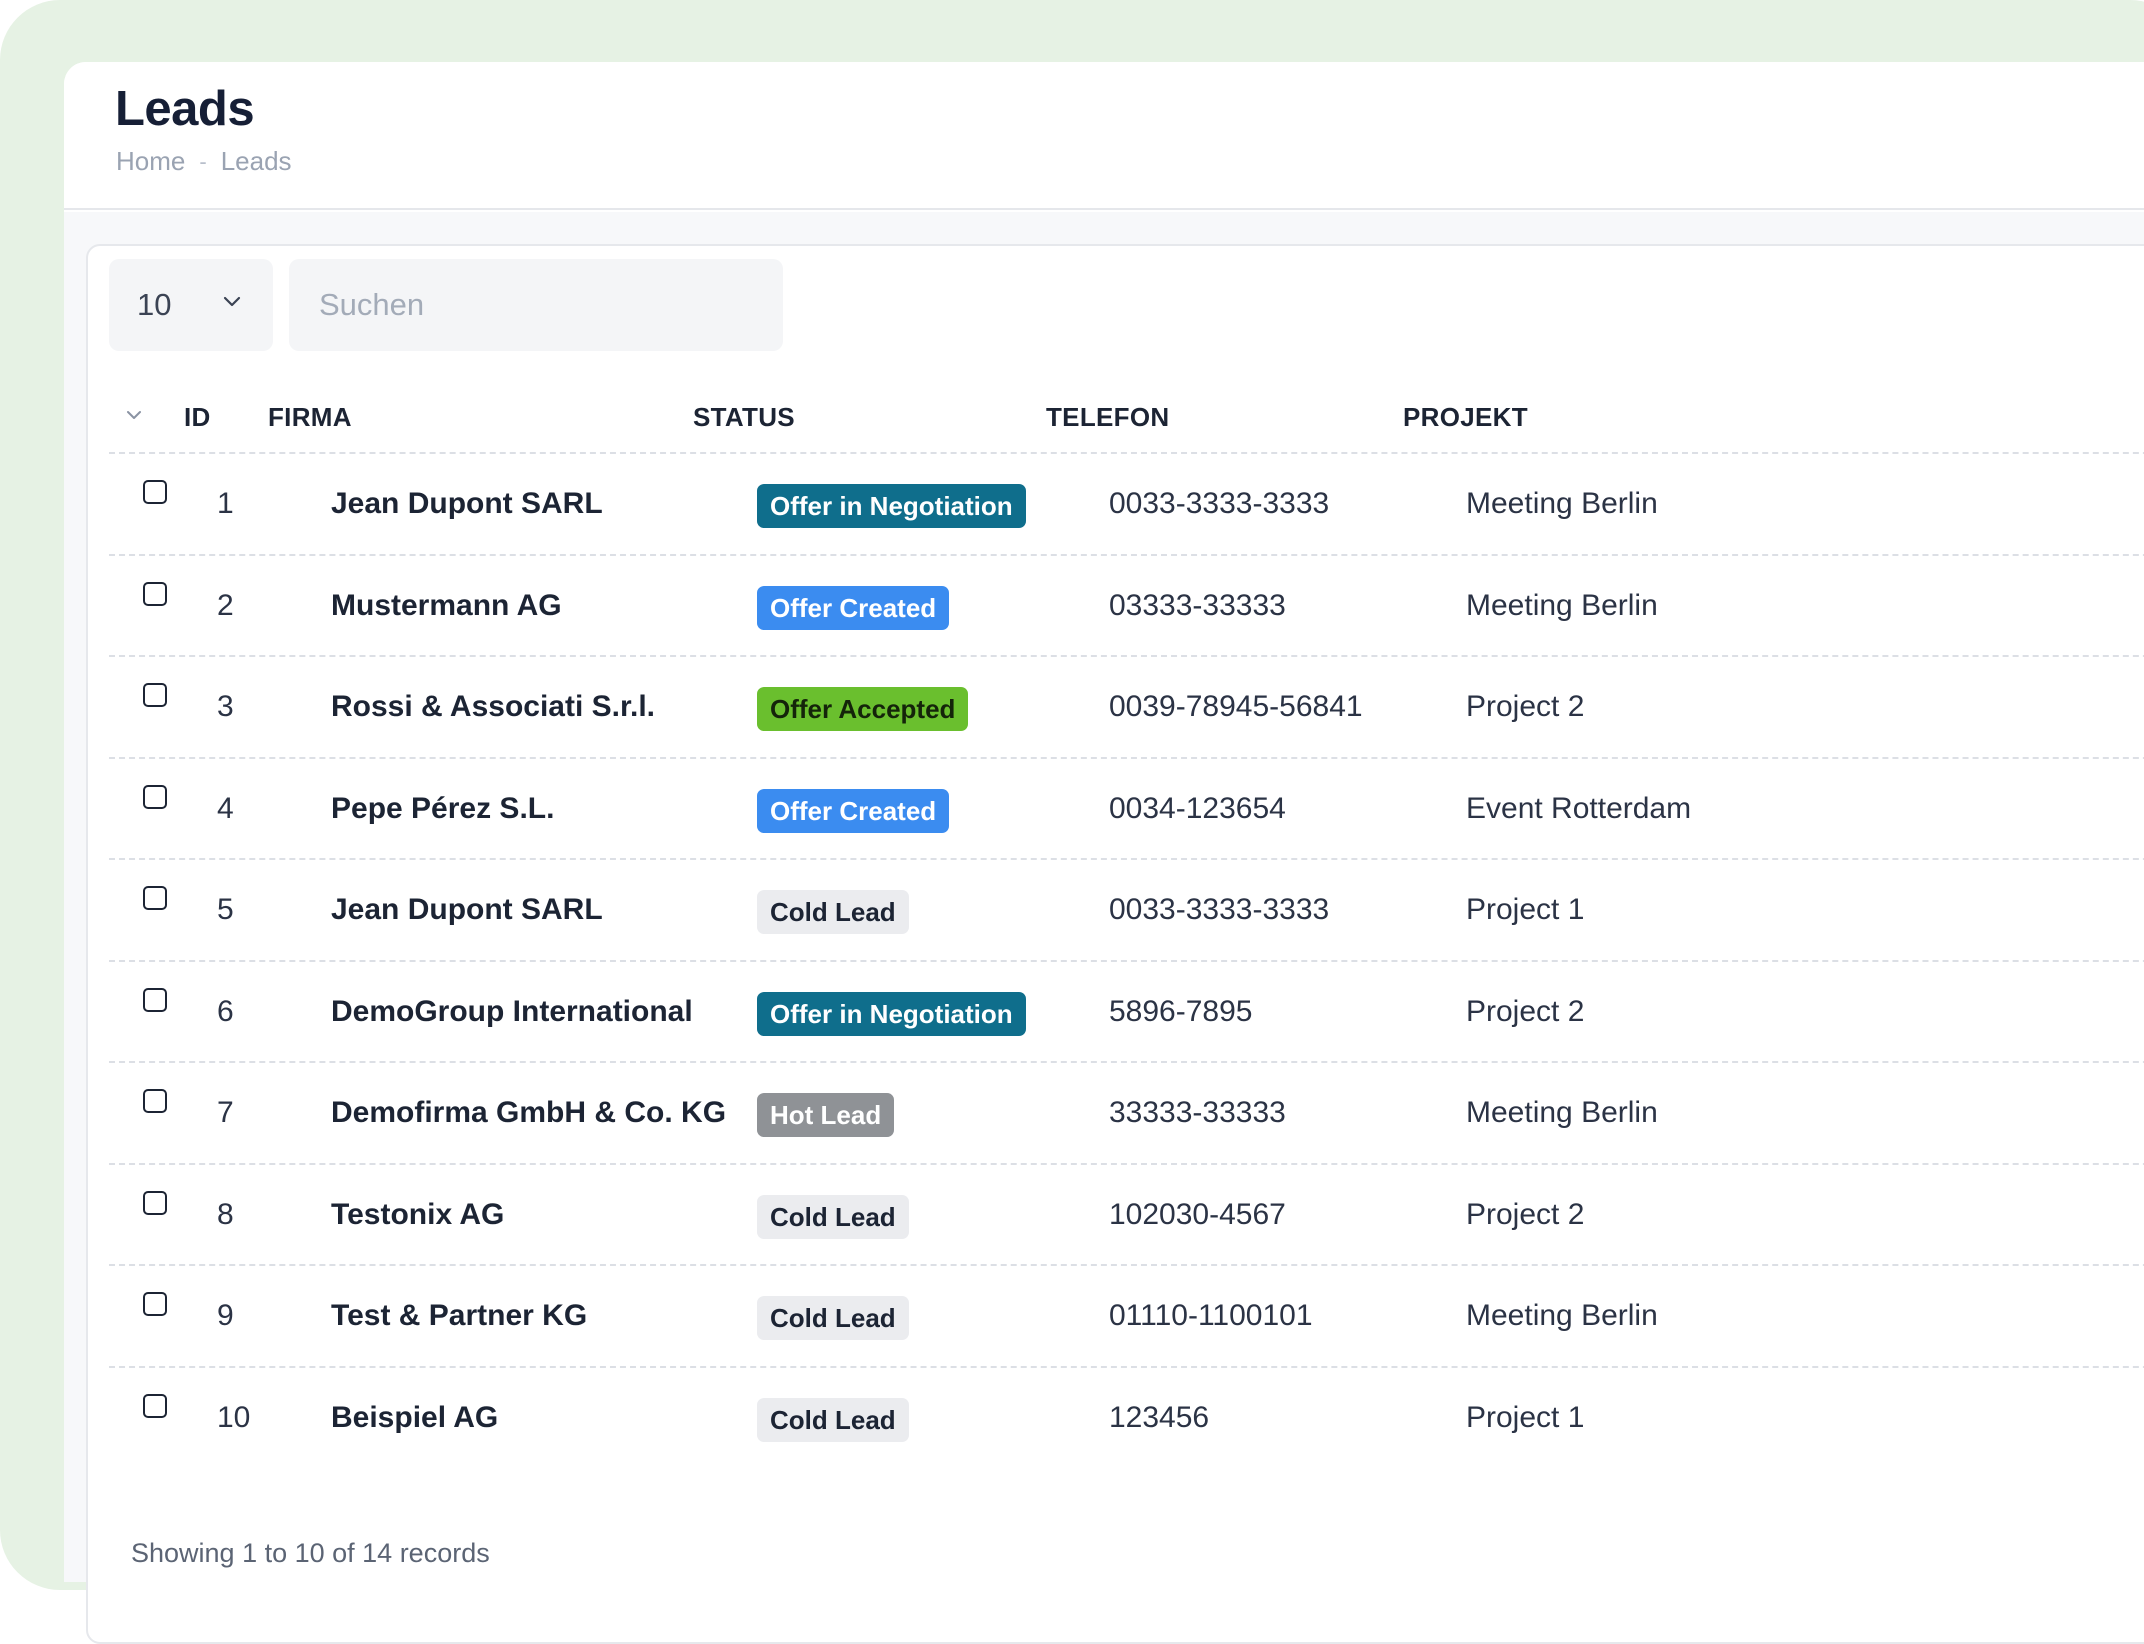  Describe the element at coordinates (310, 417) in the screenshot. I see `column-header-firma: FIRMA` at that location.